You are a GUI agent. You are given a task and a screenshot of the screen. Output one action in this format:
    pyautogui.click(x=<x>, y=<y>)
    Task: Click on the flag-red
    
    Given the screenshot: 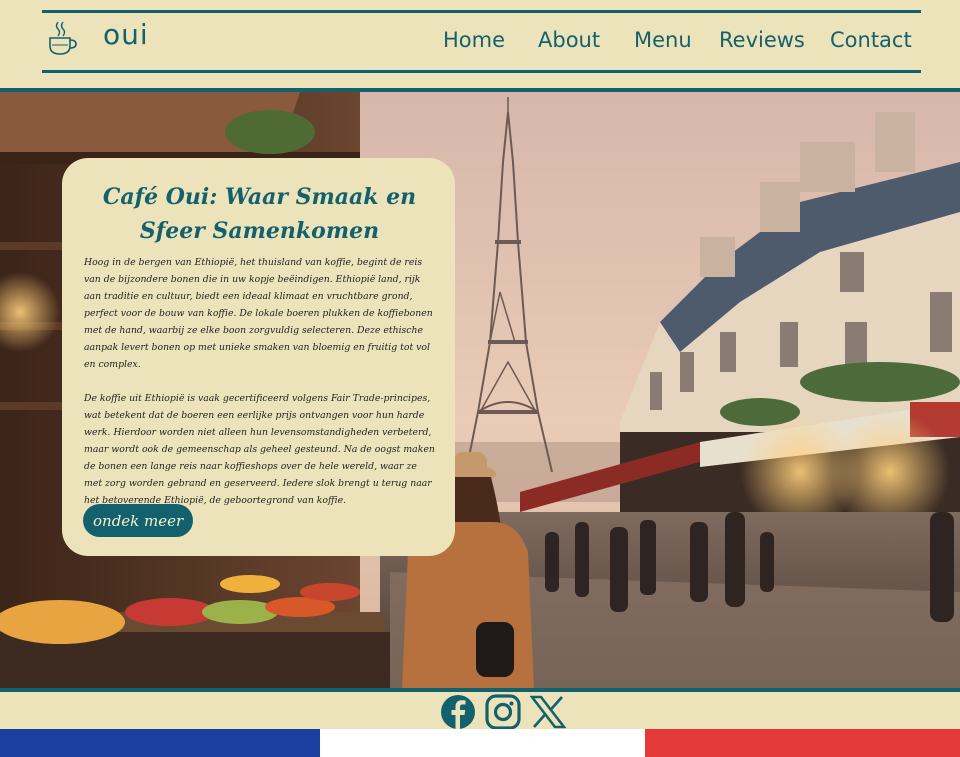 What is the action you would take?
    pyautogui.click(x=802, y=743)
    